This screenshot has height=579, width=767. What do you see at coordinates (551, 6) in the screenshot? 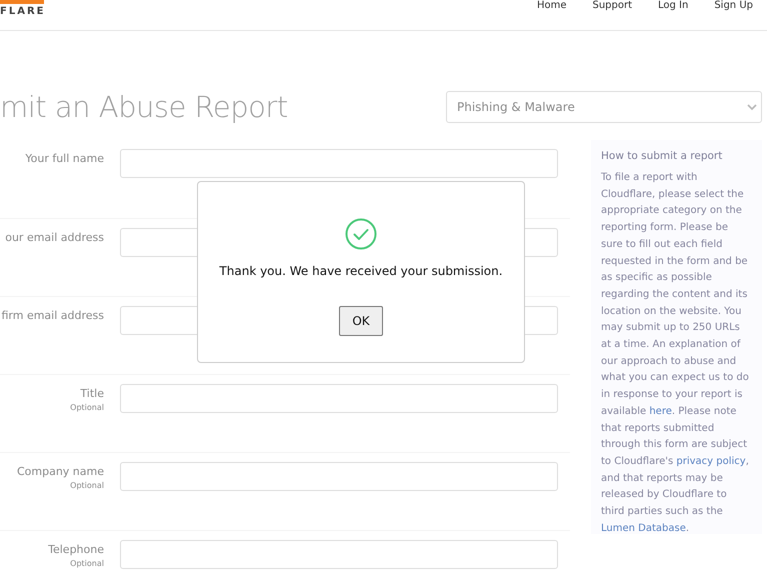
I see `nav-link: Home` at bounding box center [551, 6].